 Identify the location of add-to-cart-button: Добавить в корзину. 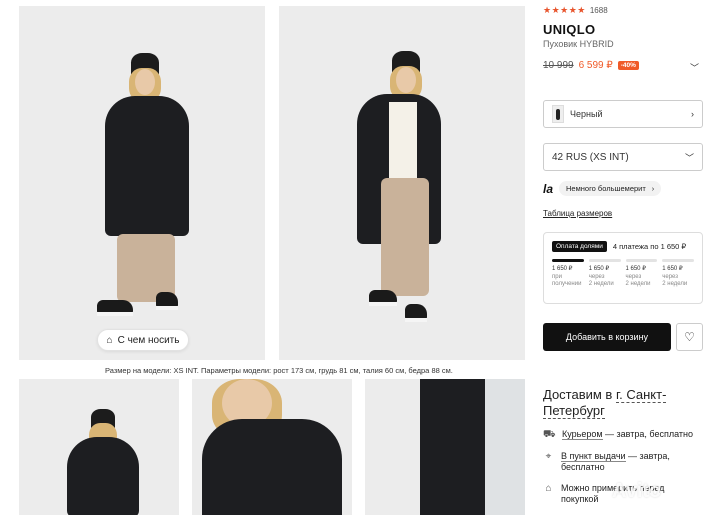
(607, 337).